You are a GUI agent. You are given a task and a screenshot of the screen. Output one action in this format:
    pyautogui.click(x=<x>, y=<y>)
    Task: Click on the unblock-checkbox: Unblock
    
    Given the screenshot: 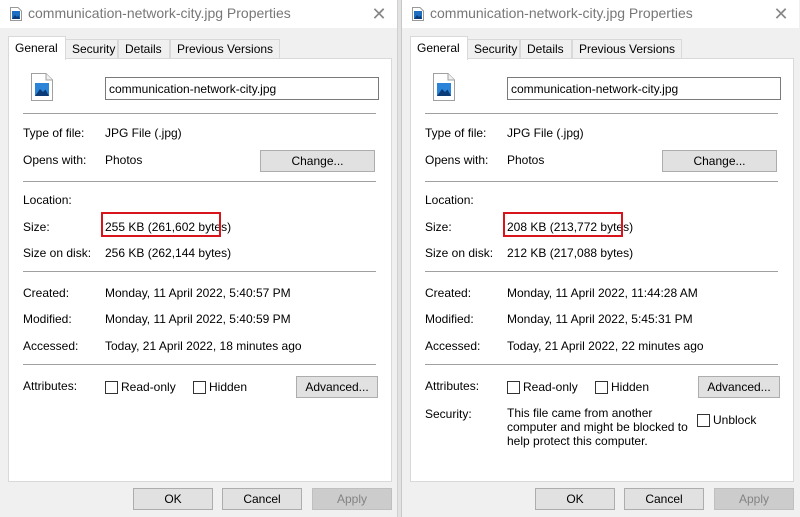 What is the action you would take?
    pyautogui.click(x=726, y=420)
    